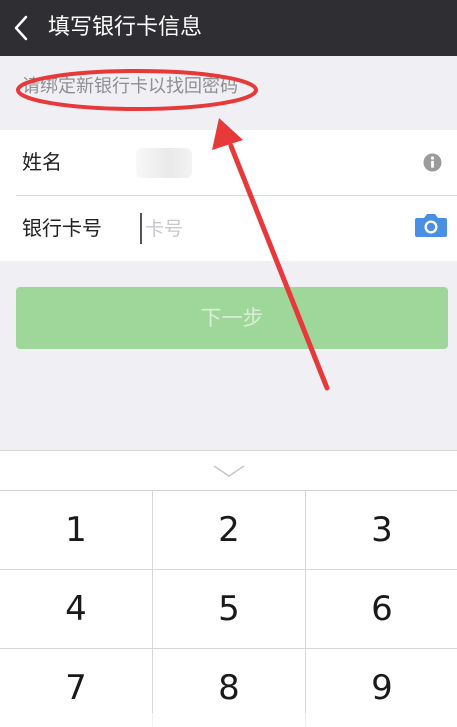  What do you see at coordinates (141, 228) in the screenshot?
I see `text-caret` at bounding box center [141, 228].